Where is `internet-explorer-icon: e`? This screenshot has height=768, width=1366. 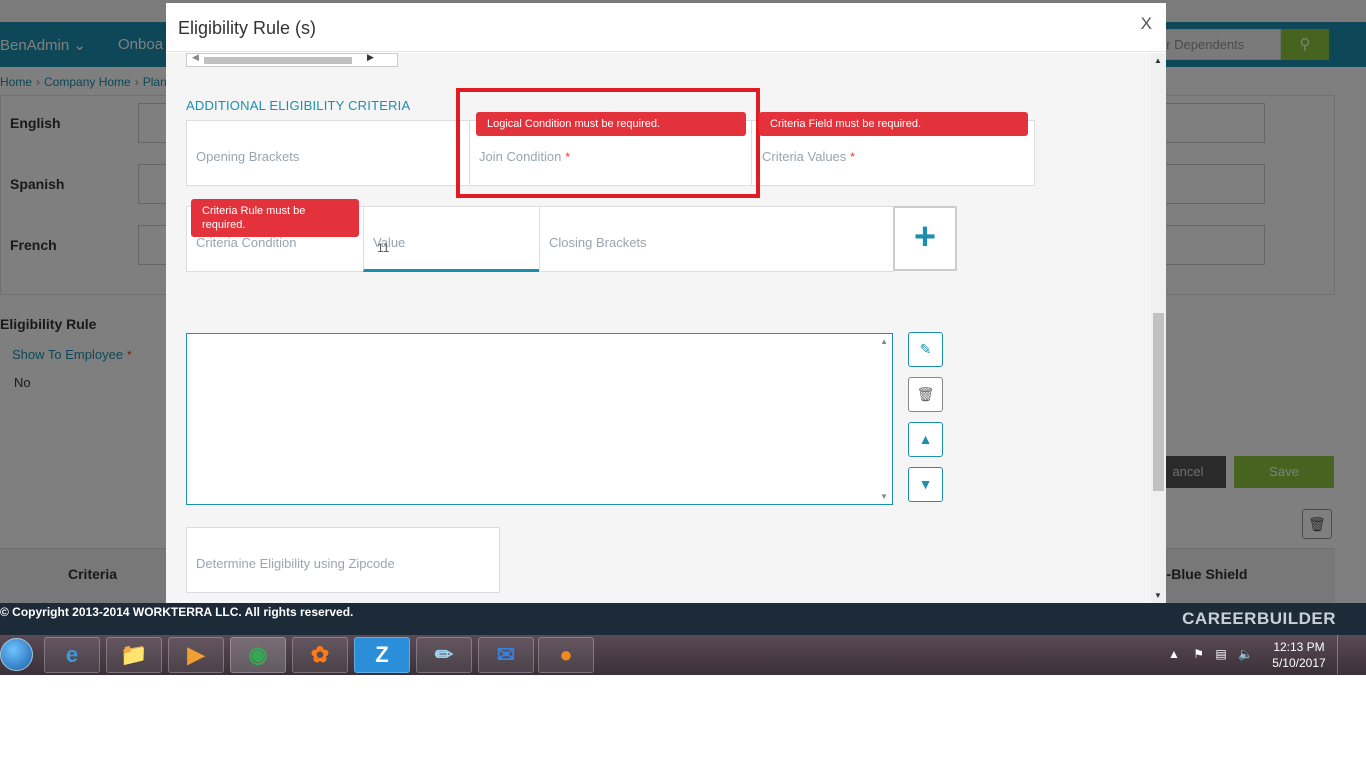 internet-explorer-icon: e is located at coordinates (72, 655).